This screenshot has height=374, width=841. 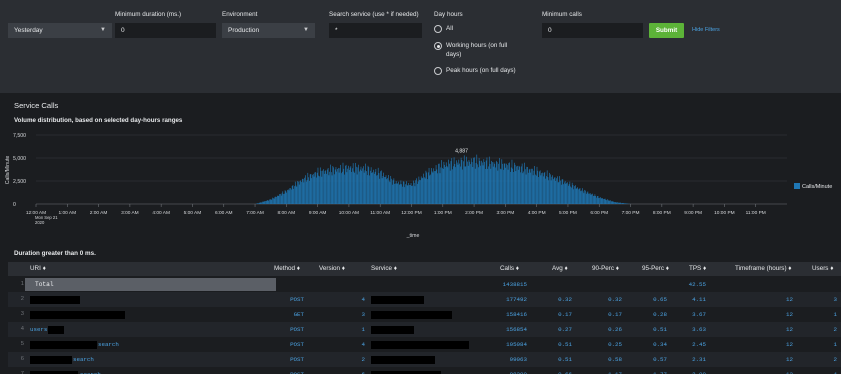 What do you see at coordinates (438, 71) in the screenshot?
I see `radio-circle-icon` at bounding box center [438, 71].